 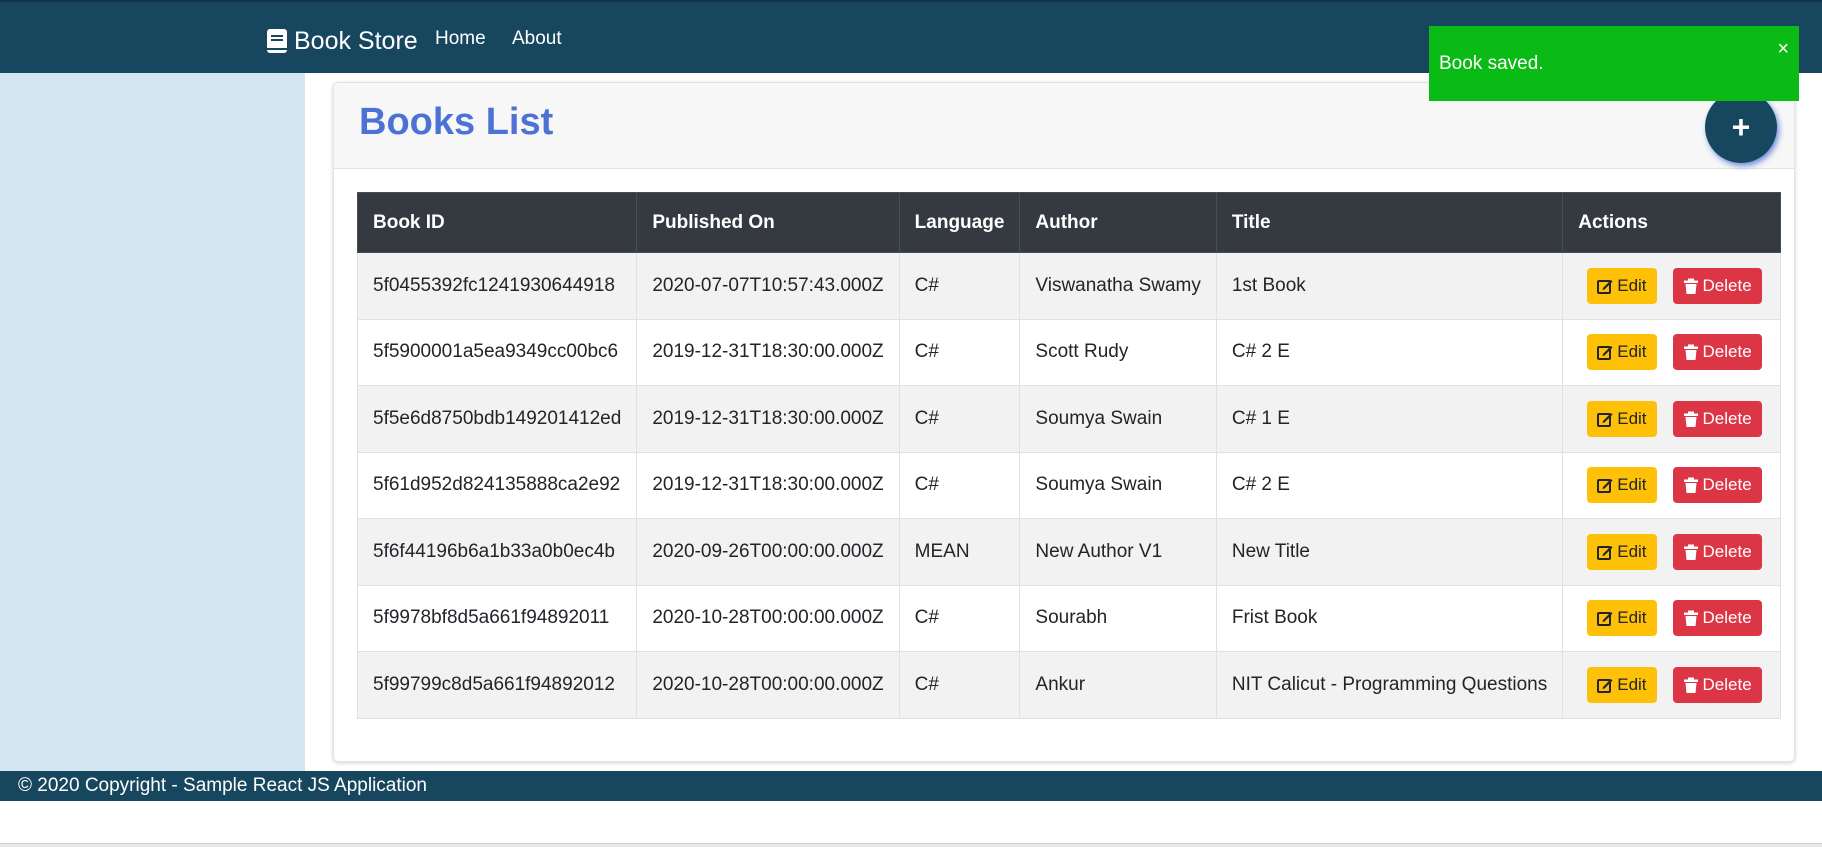 I want to click on cell-author: Viswanatha Swamy, so click(x=1118, y=286).